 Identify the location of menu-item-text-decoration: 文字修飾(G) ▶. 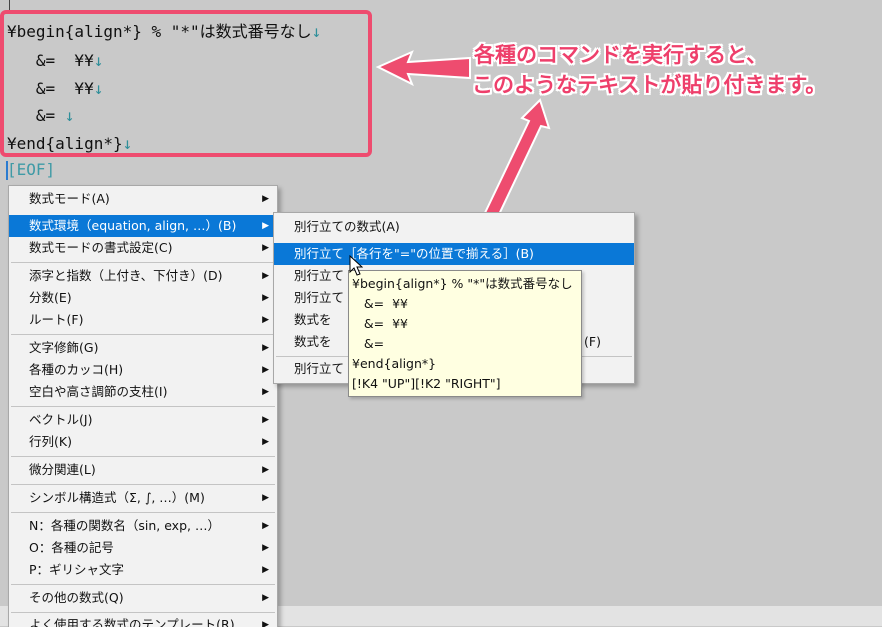
(143, 348).